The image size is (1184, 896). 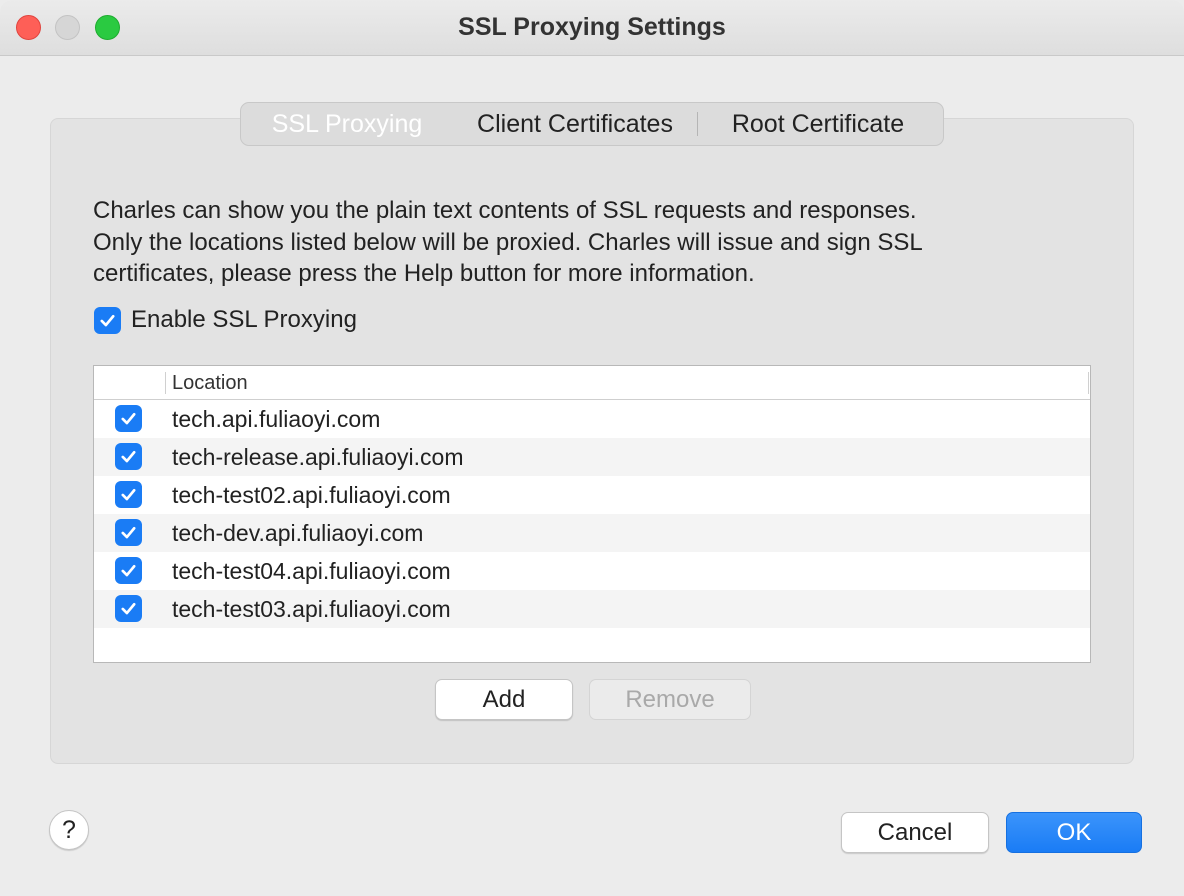 I want to click on table-row: tech-test04.api.fuliaoyi.com, so click(x=592, y=571).